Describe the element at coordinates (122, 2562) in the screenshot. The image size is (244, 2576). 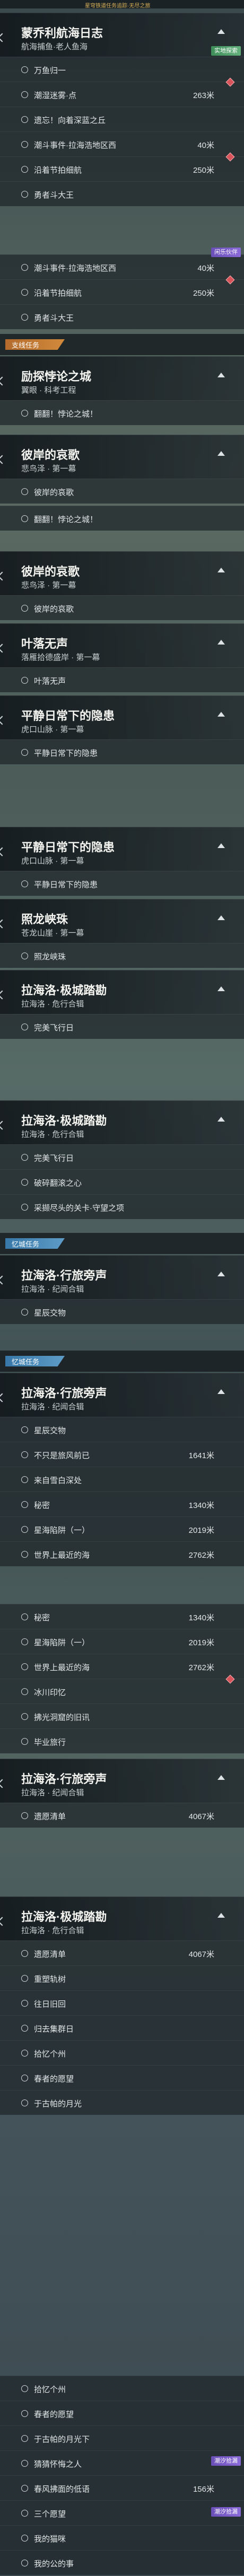
I see `list-item: 我的公的事` at that location.